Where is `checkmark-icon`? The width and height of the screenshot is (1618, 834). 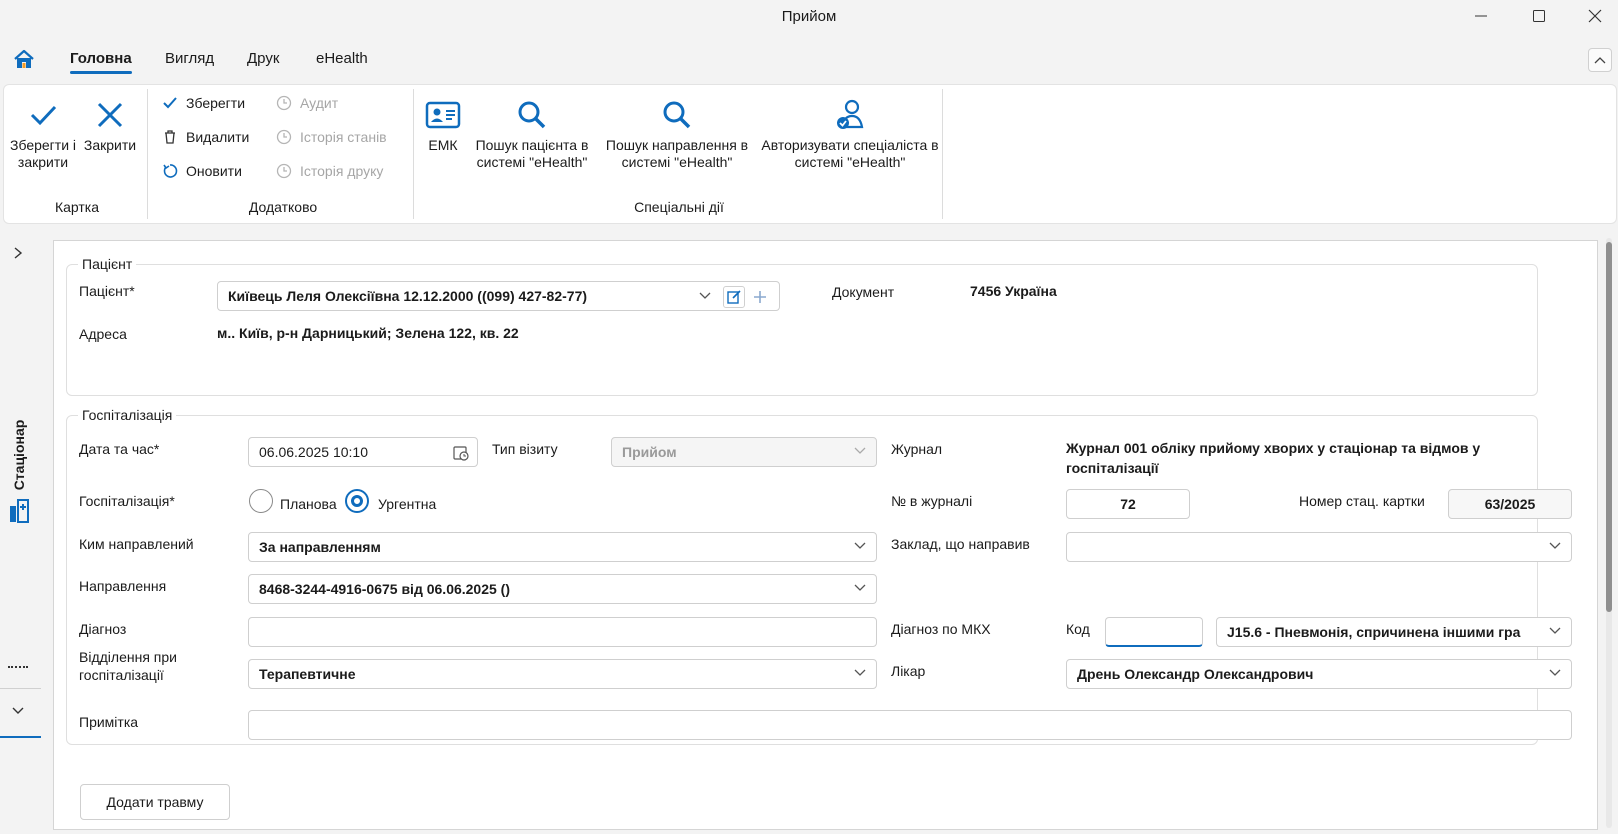 checkmark-icon is located at coordinates (43, 115).